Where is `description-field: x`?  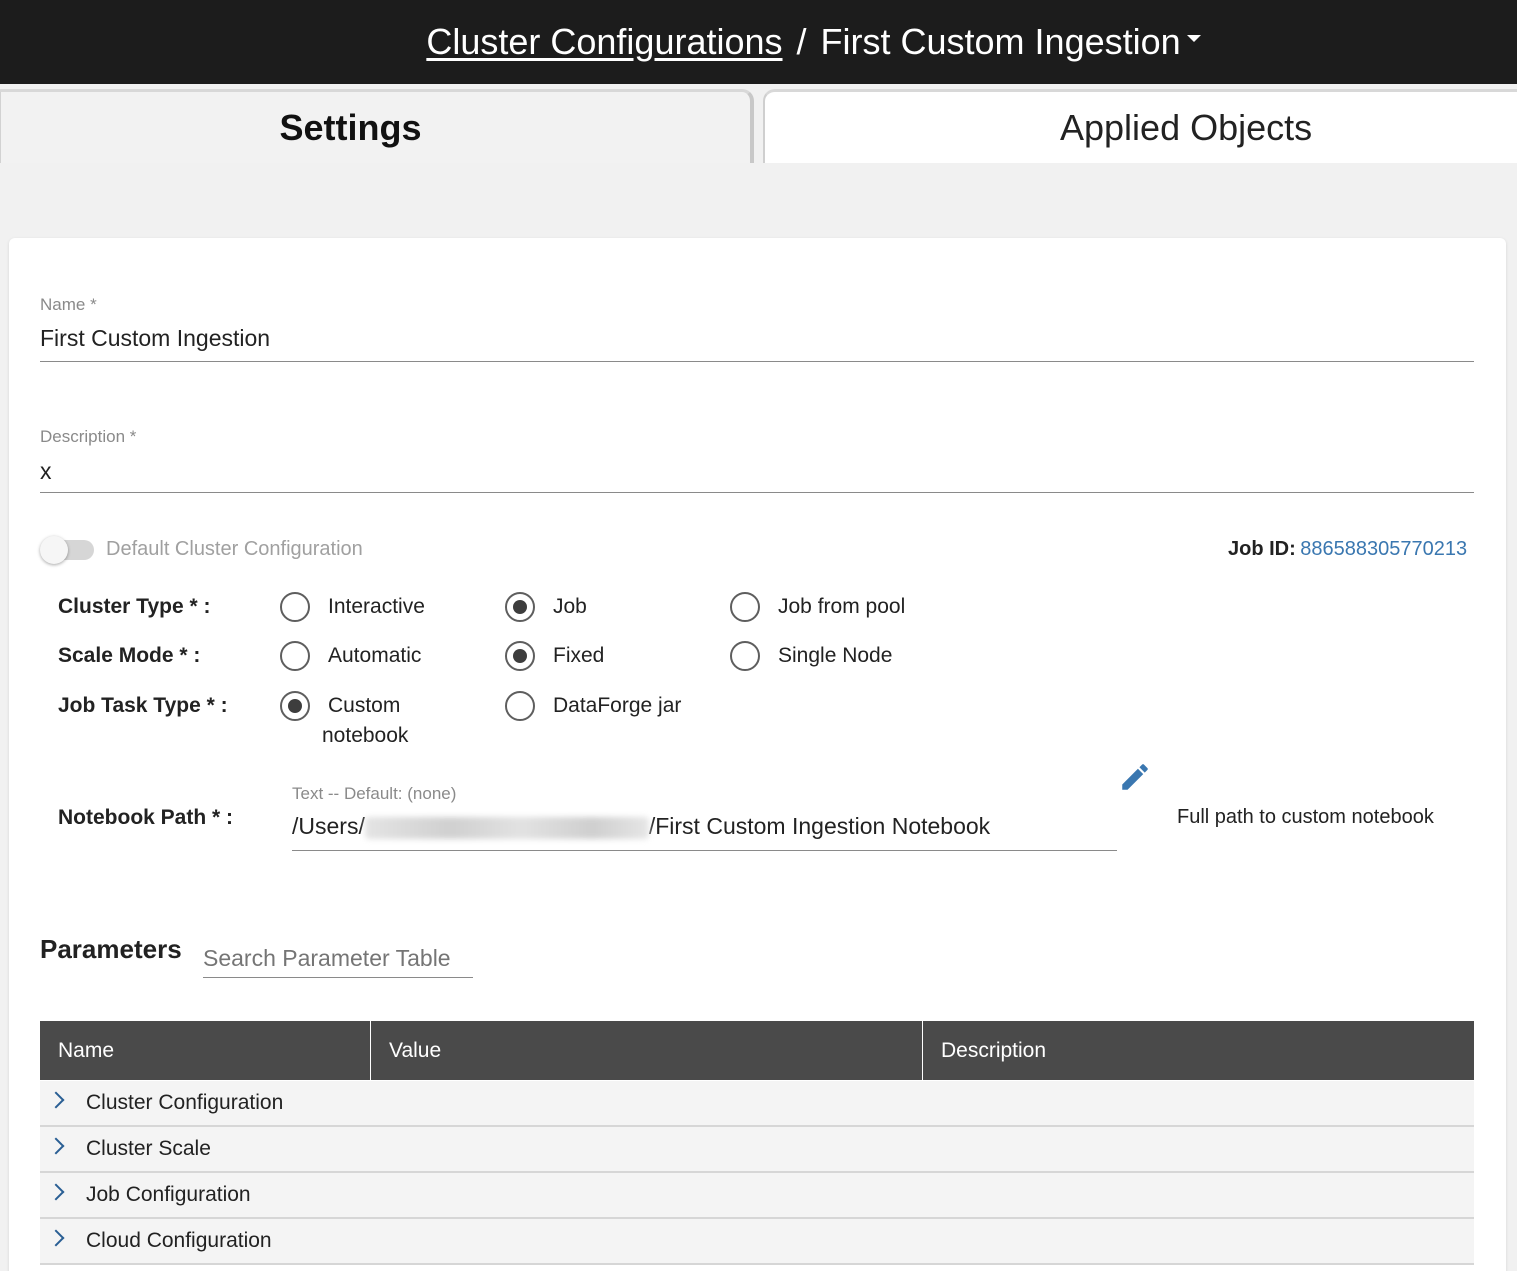 description-field: x is located at coordinates (46, 471).